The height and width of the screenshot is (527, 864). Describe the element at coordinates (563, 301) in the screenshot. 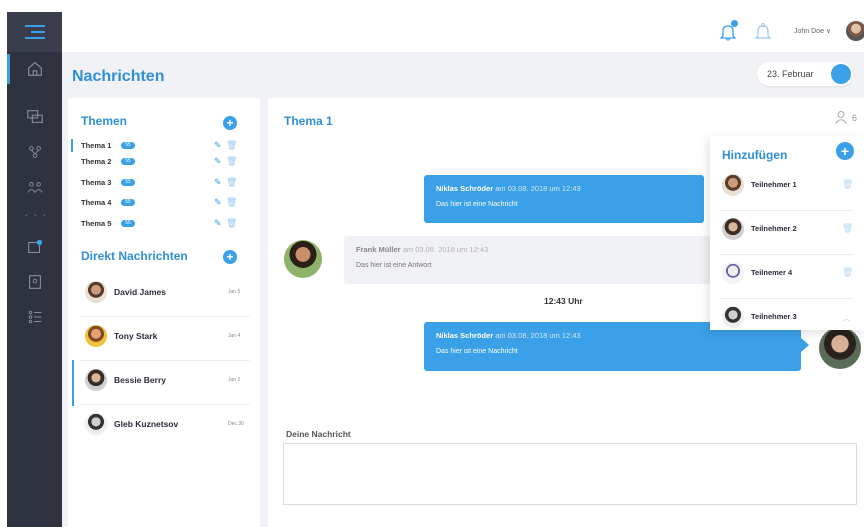

I see `time-divider: 12:43 Uhr` at that location.